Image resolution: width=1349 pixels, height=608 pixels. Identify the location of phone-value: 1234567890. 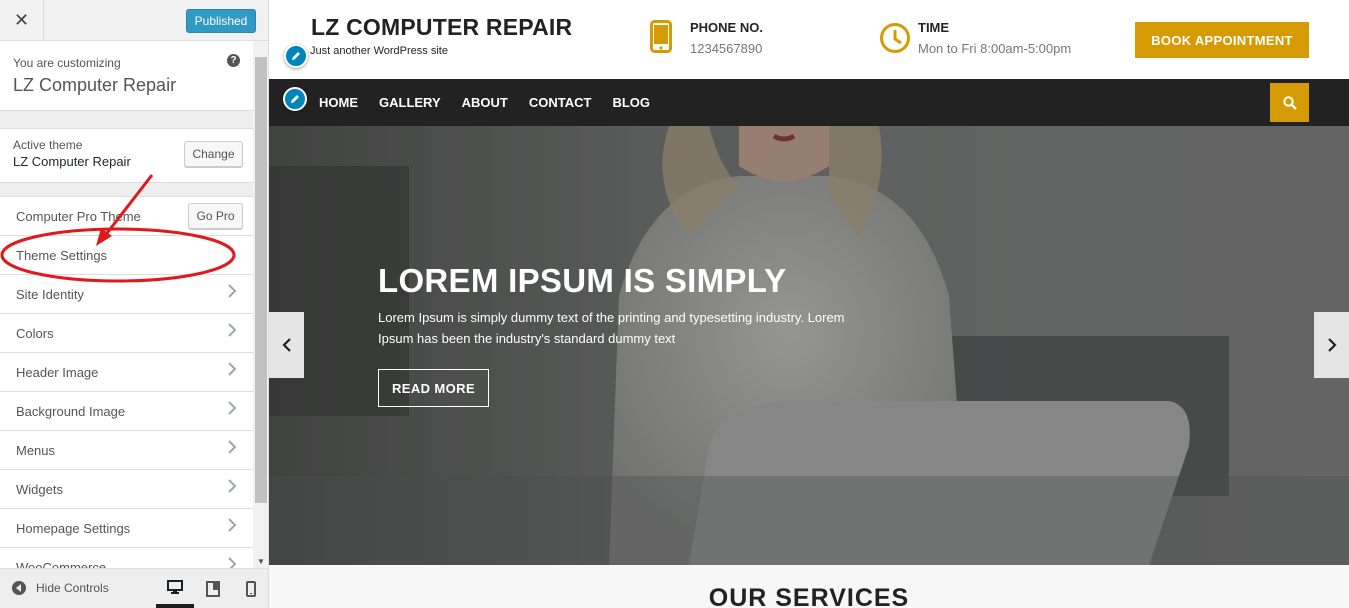
(726, 48).